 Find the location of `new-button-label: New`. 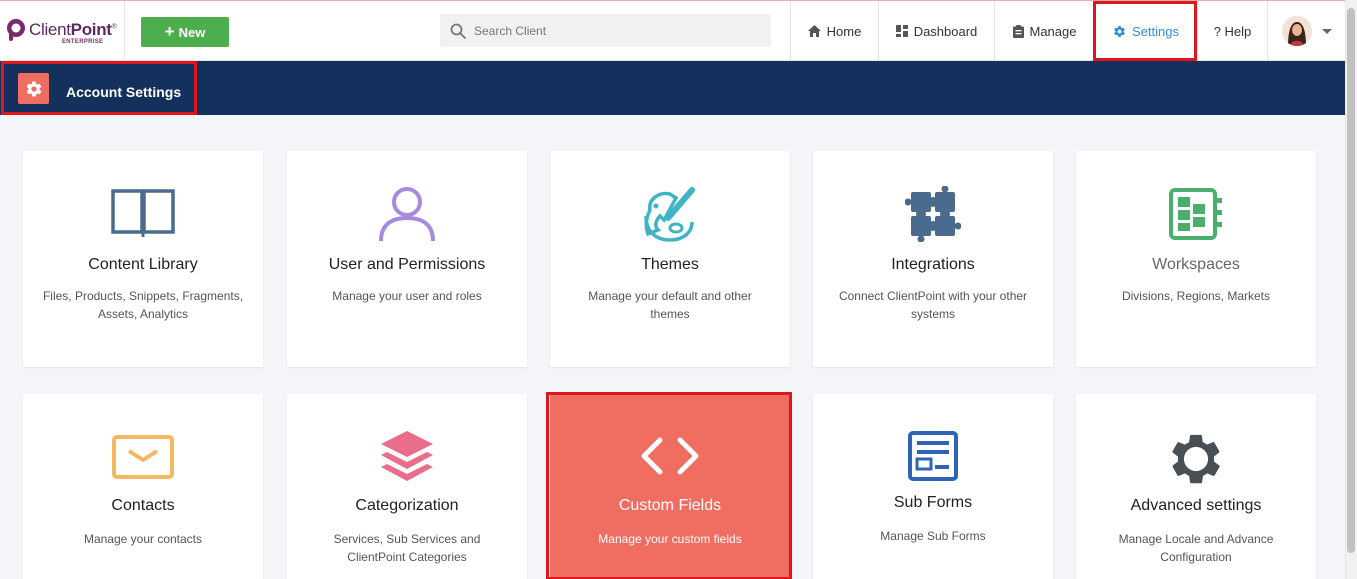

new-button-label: New is located at coordinates (192, 32).